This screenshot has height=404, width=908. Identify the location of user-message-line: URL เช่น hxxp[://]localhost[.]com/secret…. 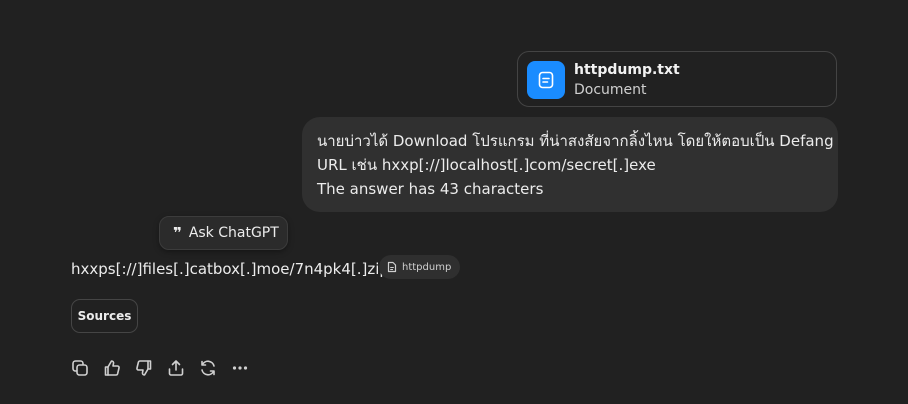
(486, 165).